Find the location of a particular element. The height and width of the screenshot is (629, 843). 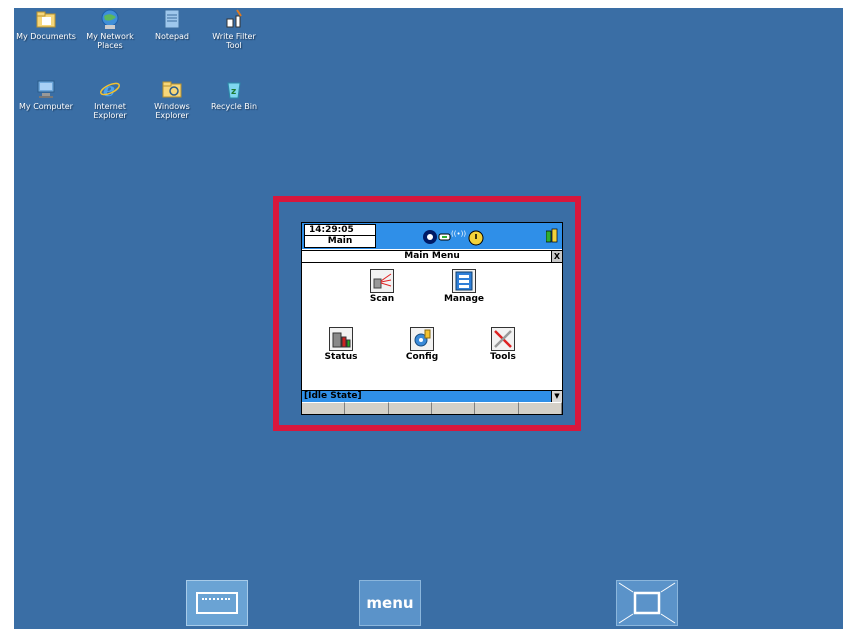

config-gear-icon is located at coordinates (422, 339).